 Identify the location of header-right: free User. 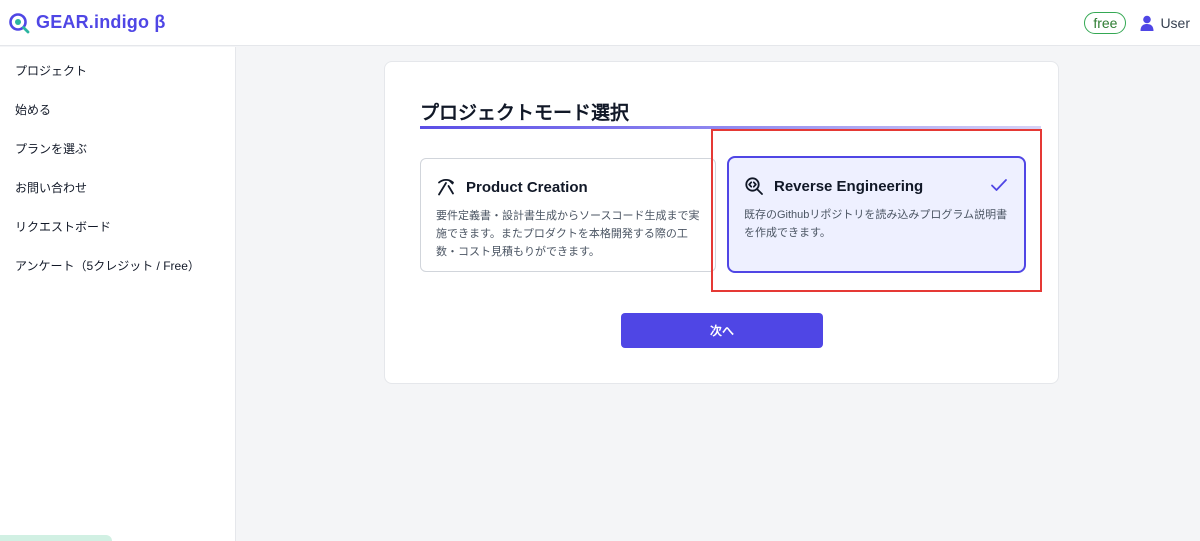
(1137, 22).